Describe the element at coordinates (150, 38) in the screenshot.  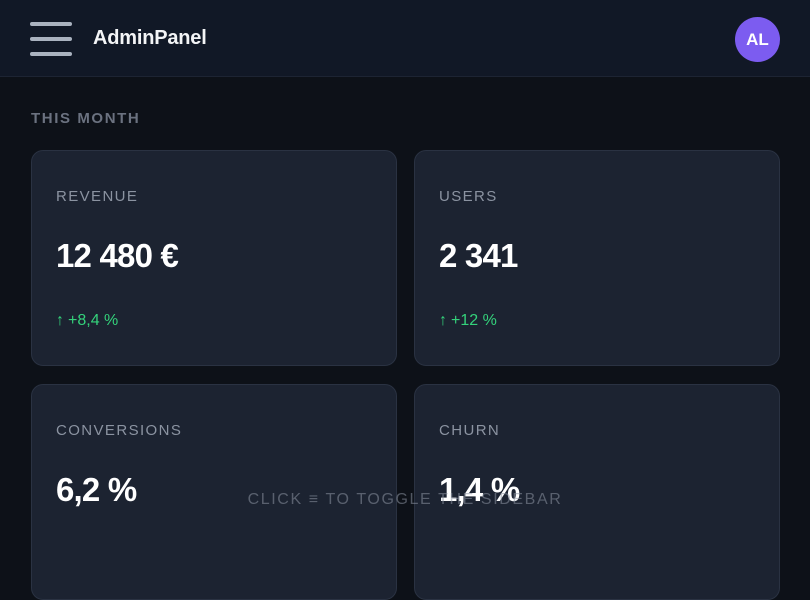
I see `app-title: AdminPanel` at that location.